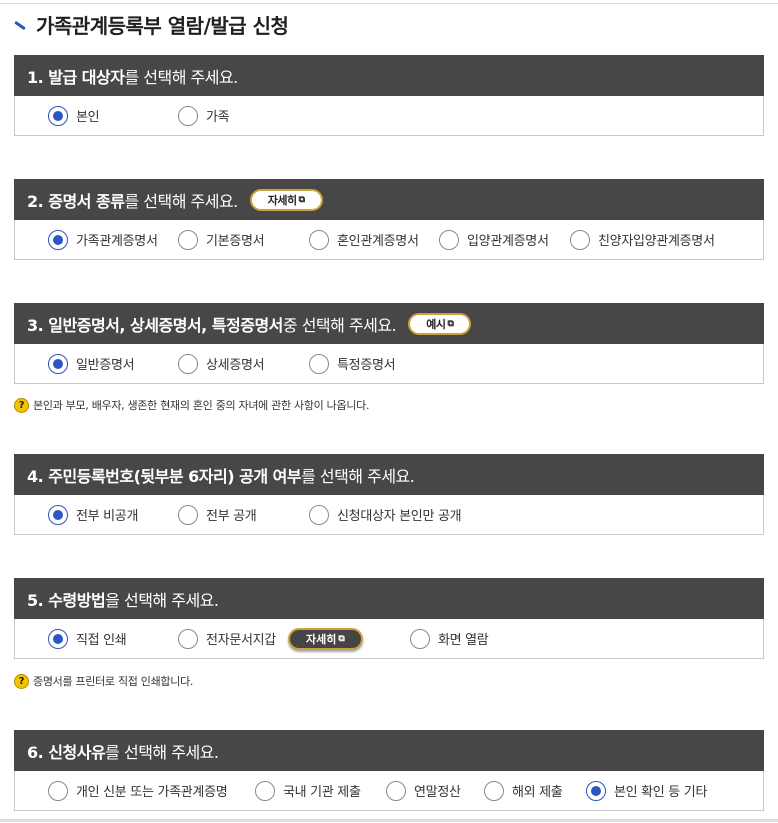  What do you see at coordinates (76, 201) in the screenshot?
I see `section-title-bold: 2. 증명서 종류` at bounding box center [76, 201].